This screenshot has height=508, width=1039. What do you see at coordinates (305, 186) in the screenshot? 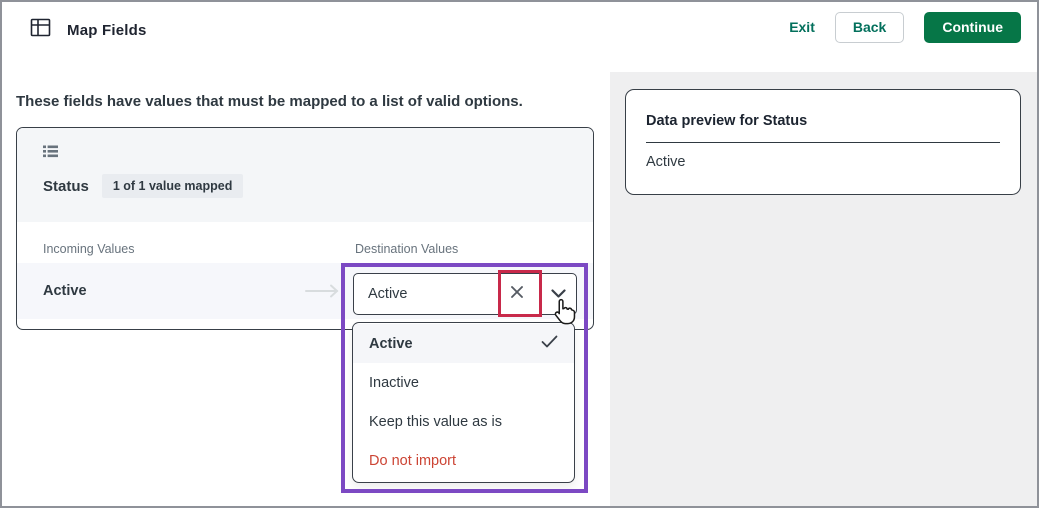
I see `field-title-row: Status 1 of 1 value mapped` at bounding box center [305, 186].